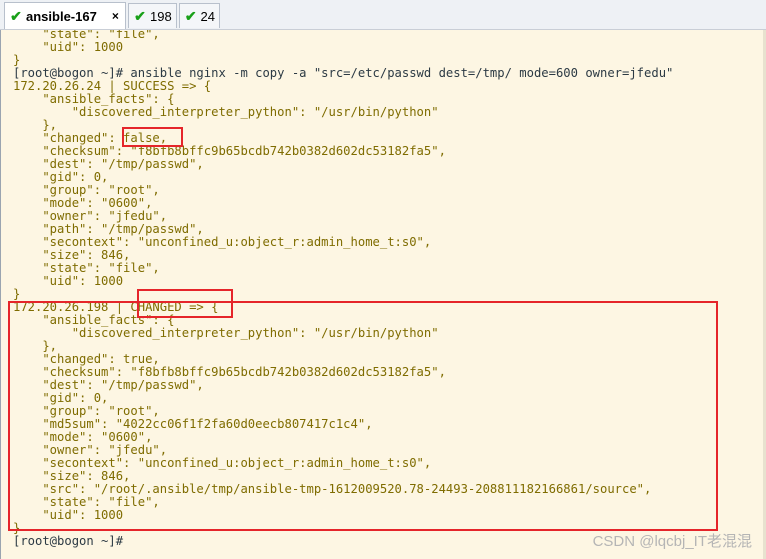 The image size is (766, 559). Describe the element at coordinates (68, 541) in the screenshot. I see `terminal-line: [root@bogon ~]#` at that location.